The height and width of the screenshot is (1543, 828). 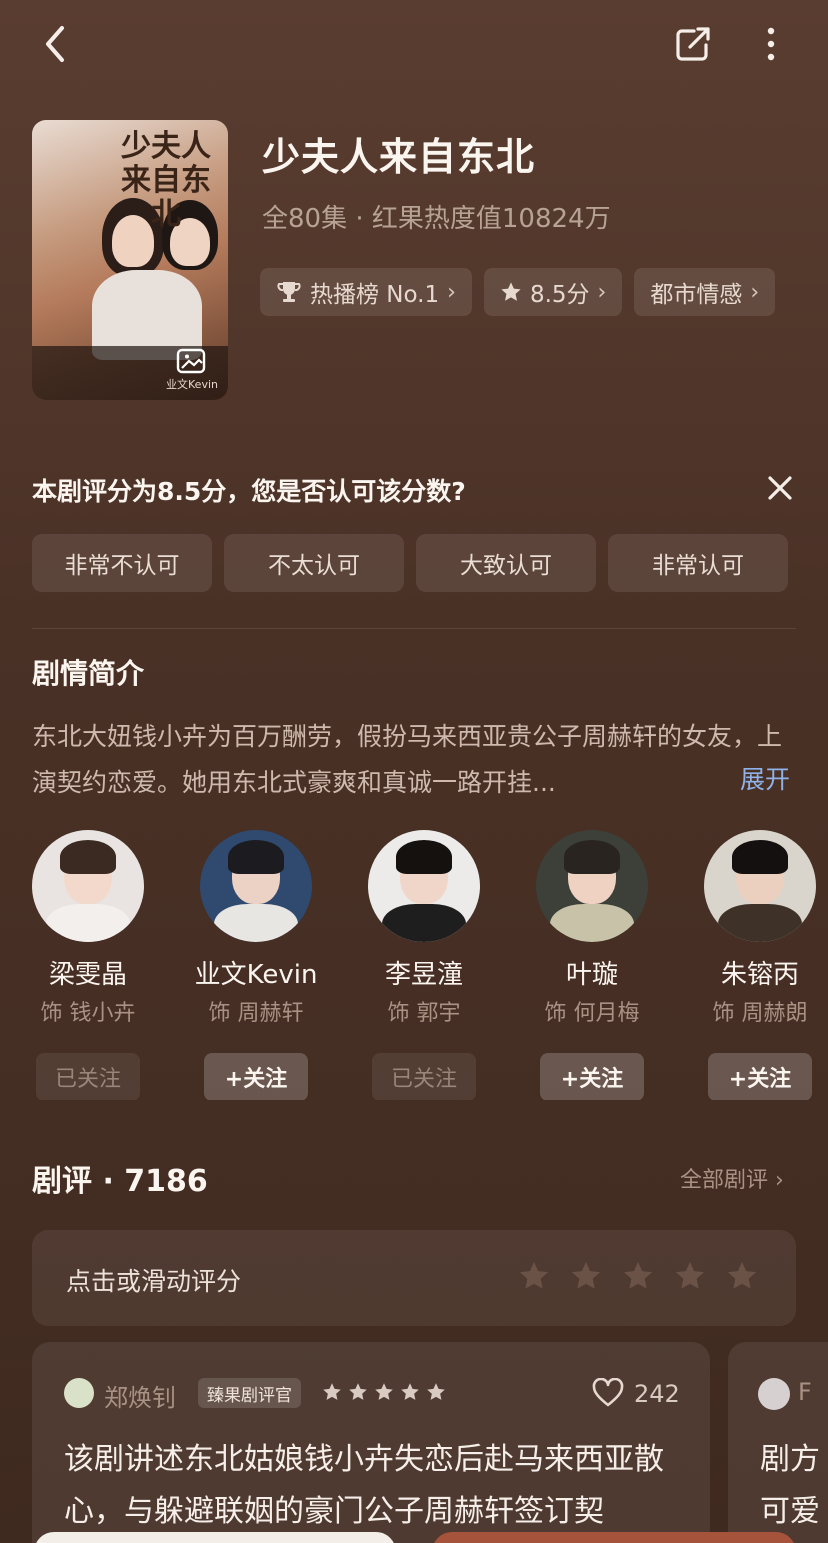 I want to click on review-username: 郑焕钊, so click(x=140, y=1395).